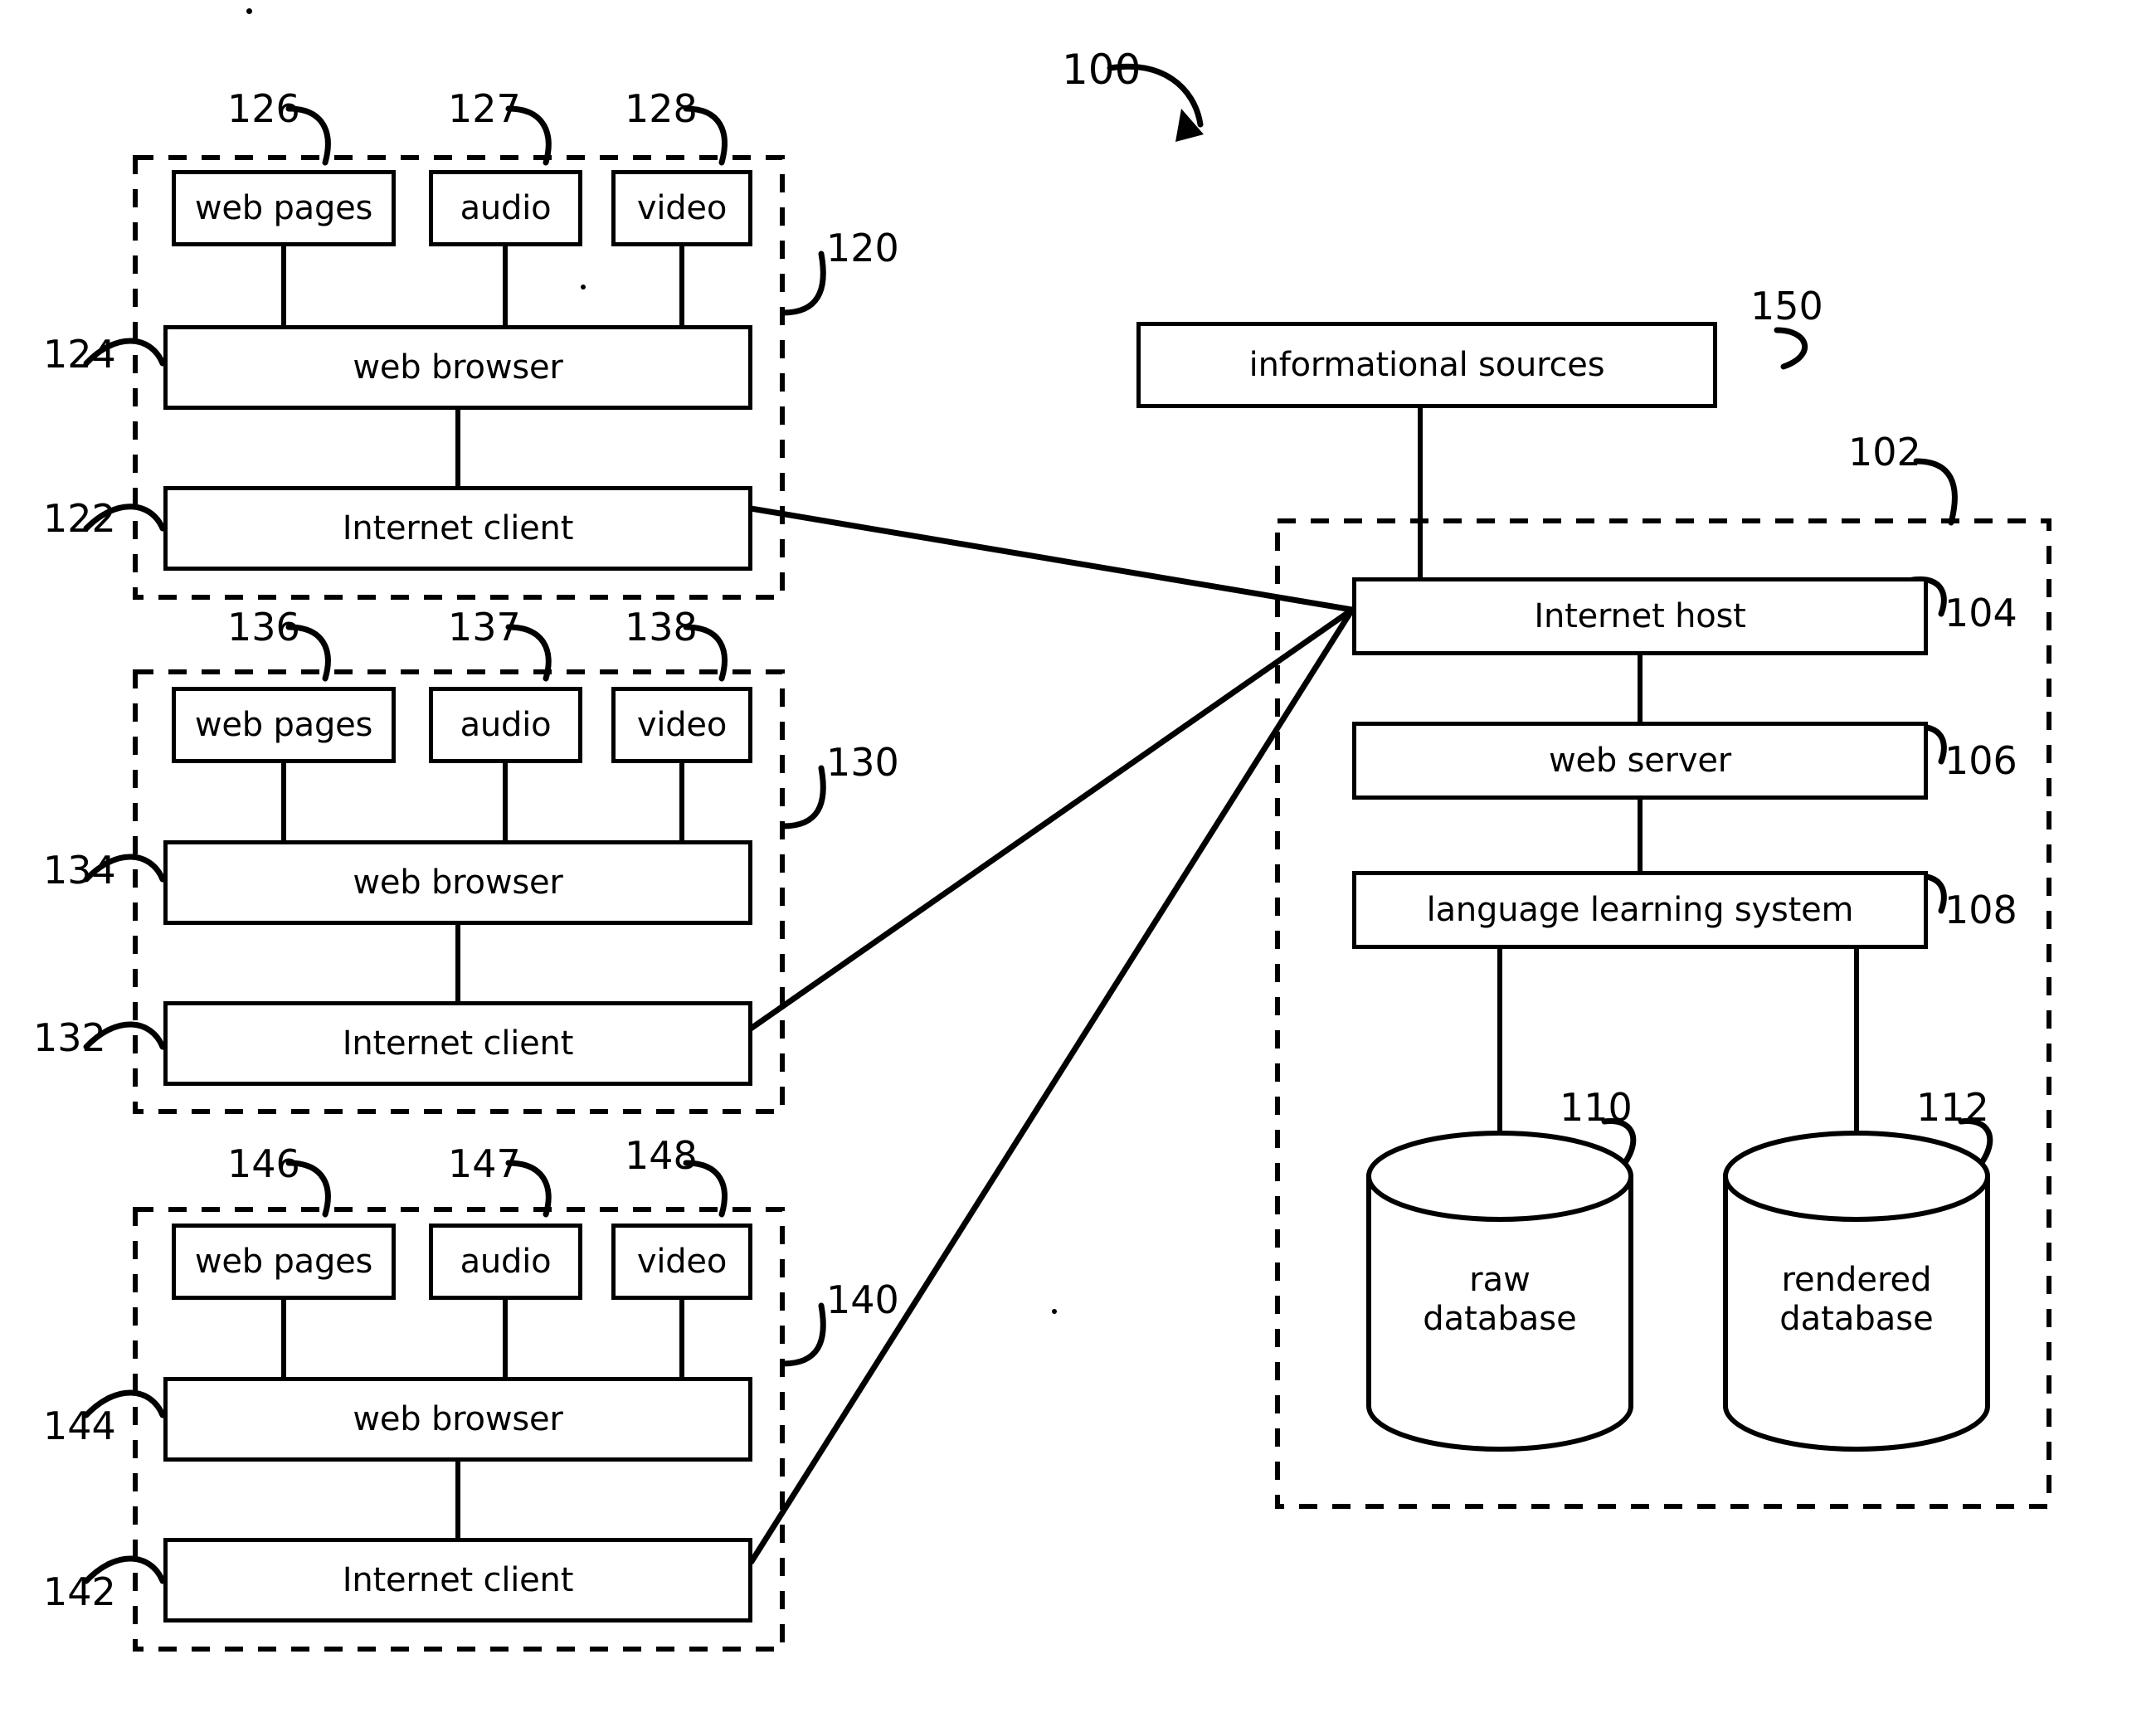 This screenshot has height=1732, width=2156. I want to click on client-1-webbrowser-label: web browser, so click(458, 367).